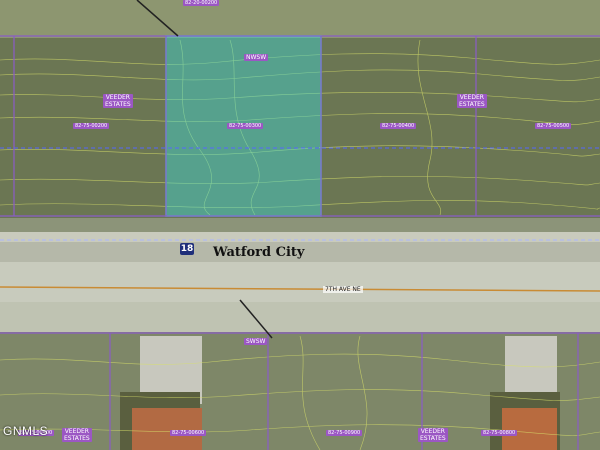 This screenshot has height=450, width=600. What do you see at coordinates (26, 431) in the screenshot?
I see `watermark: GNMLS` at bounding box center [26, 431].